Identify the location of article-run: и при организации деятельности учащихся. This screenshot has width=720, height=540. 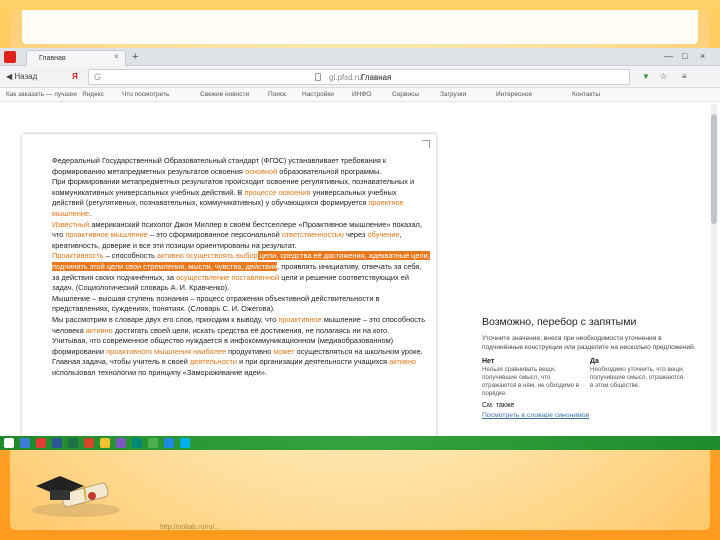
(313, 362).